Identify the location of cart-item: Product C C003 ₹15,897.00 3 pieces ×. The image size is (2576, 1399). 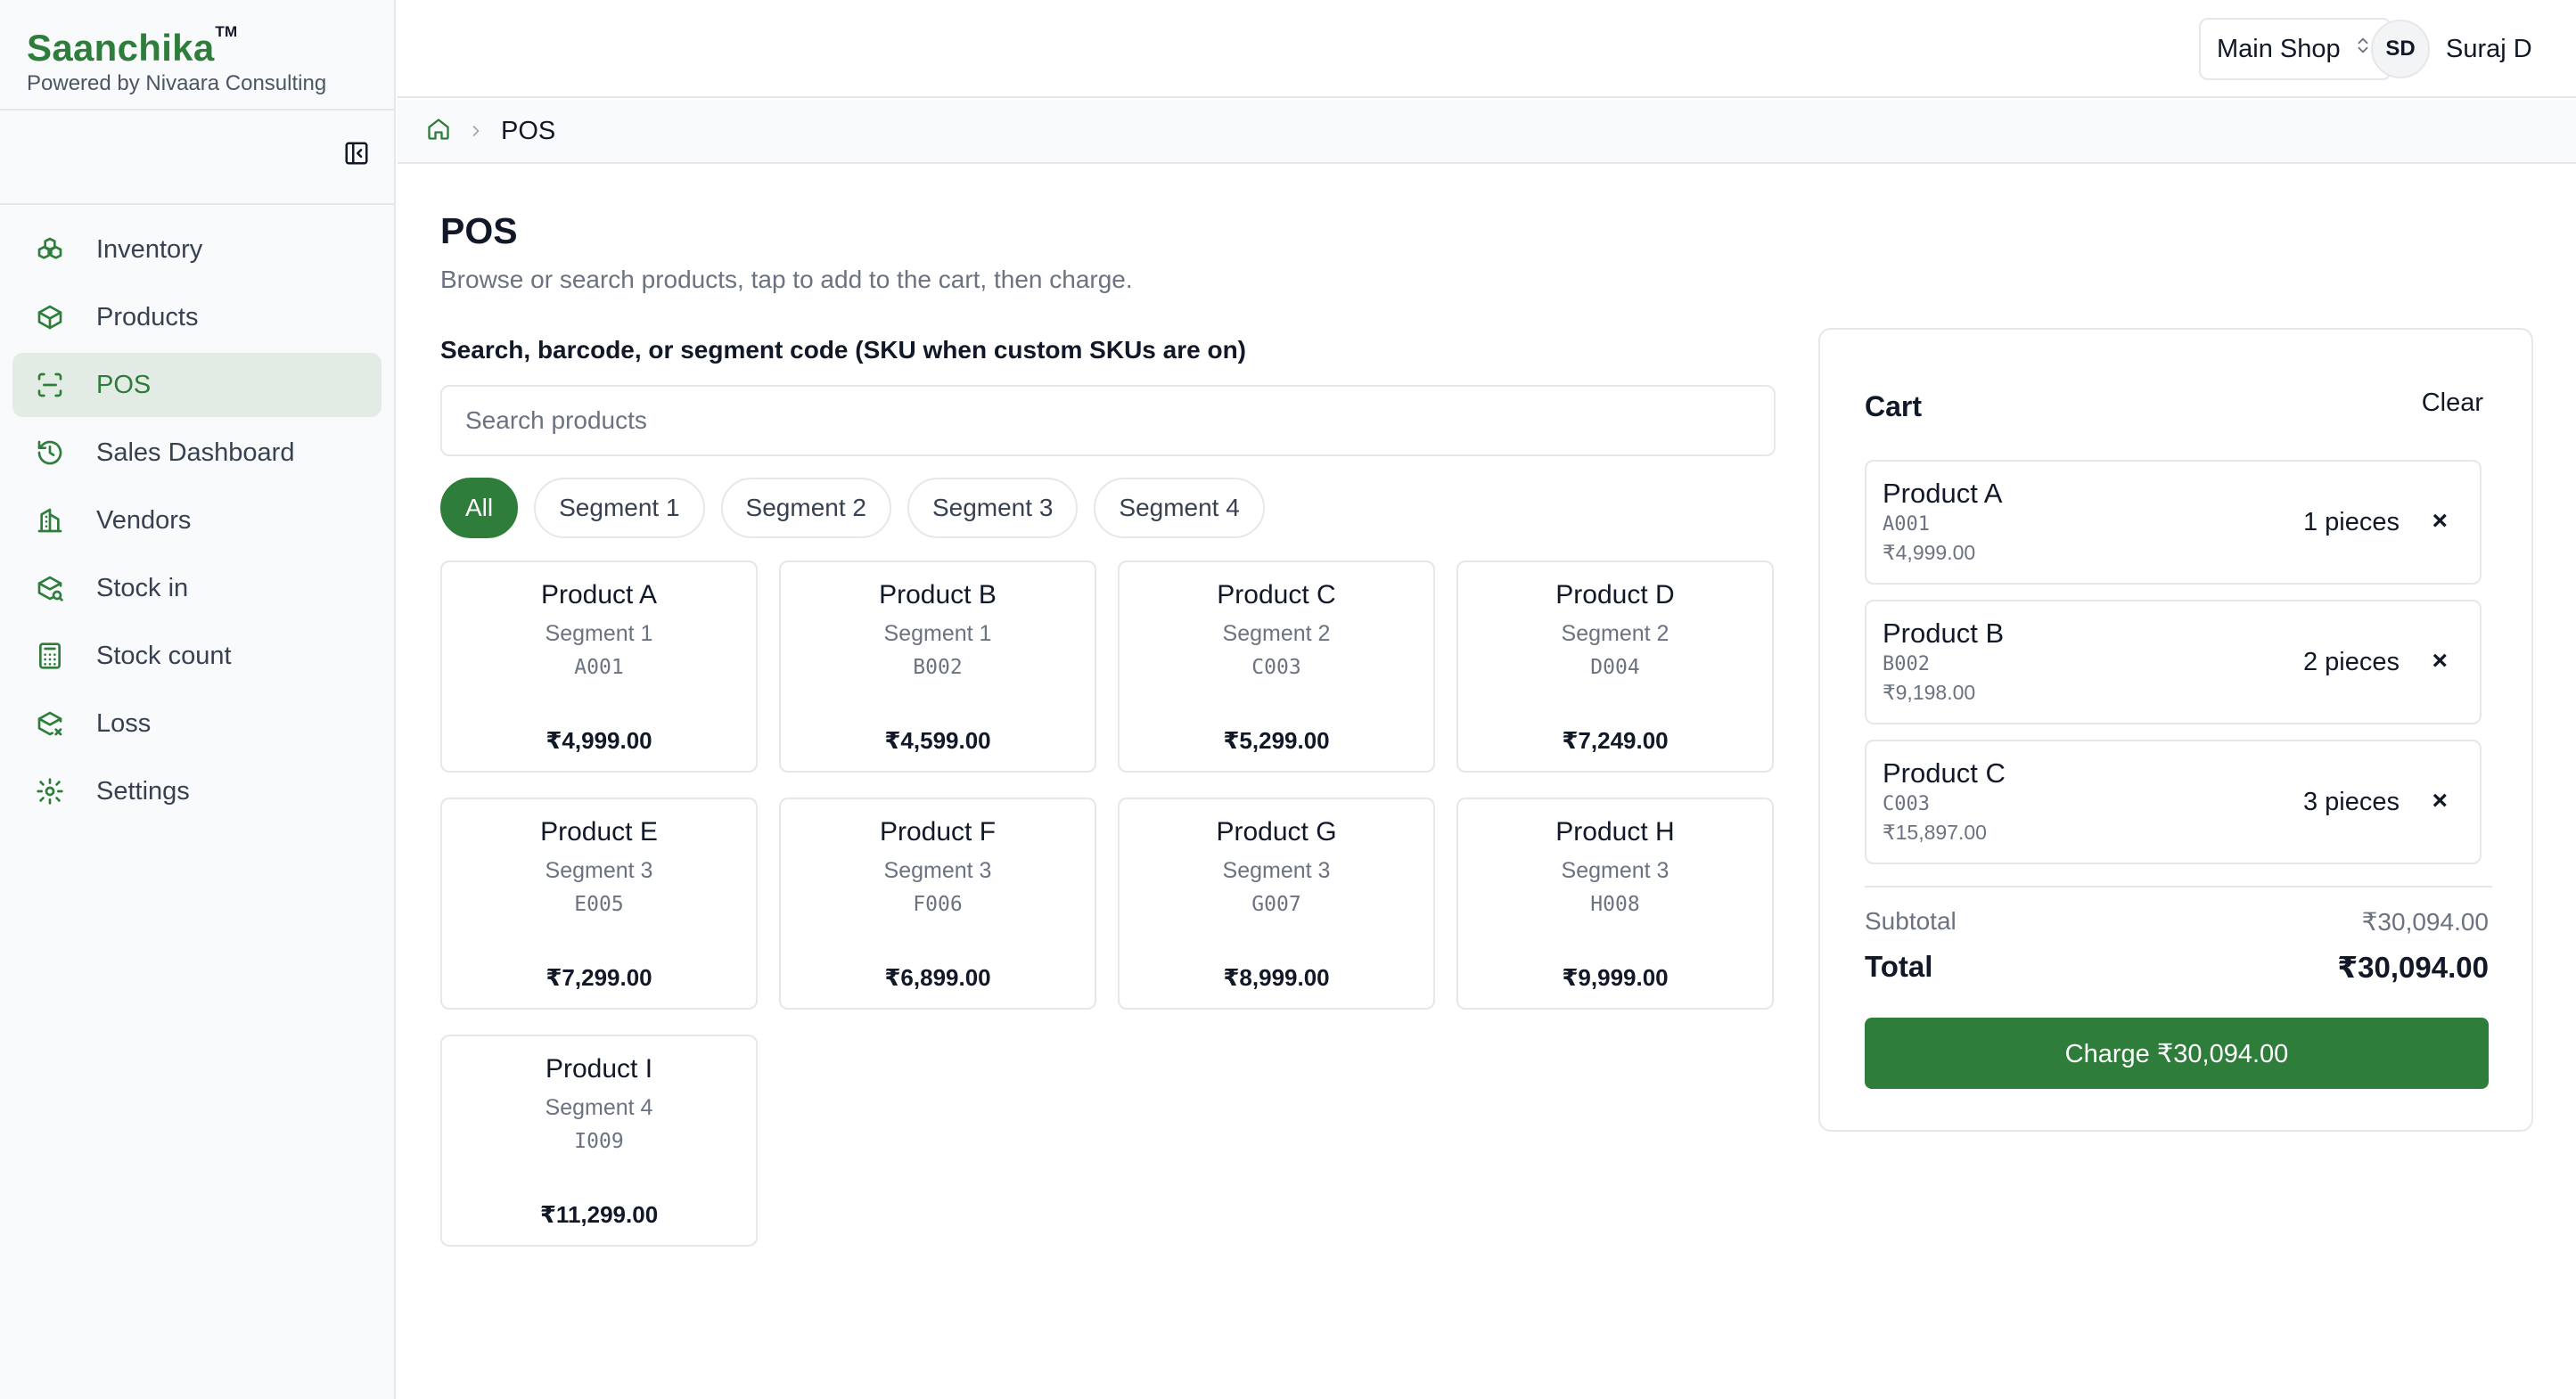
(2173, 802).